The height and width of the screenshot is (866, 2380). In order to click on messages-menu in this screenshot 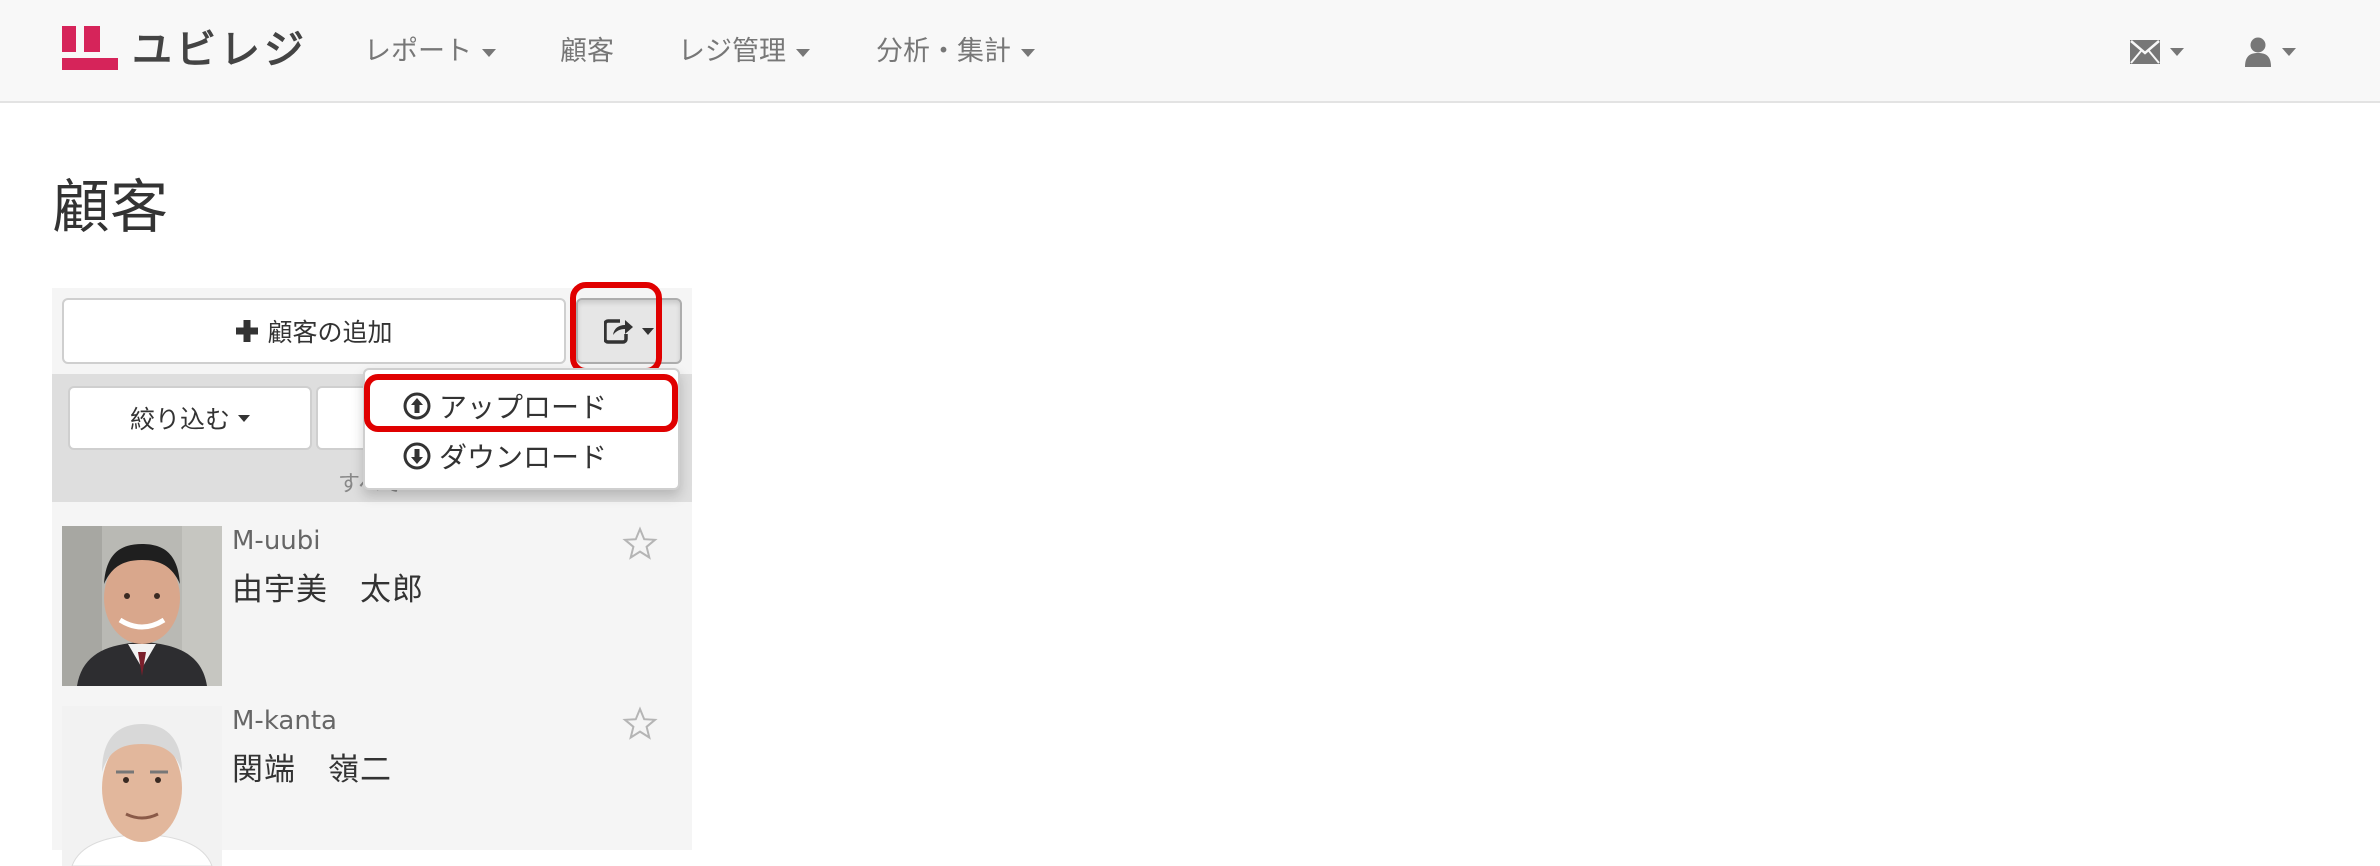, I will do `click(2157, 52)`.